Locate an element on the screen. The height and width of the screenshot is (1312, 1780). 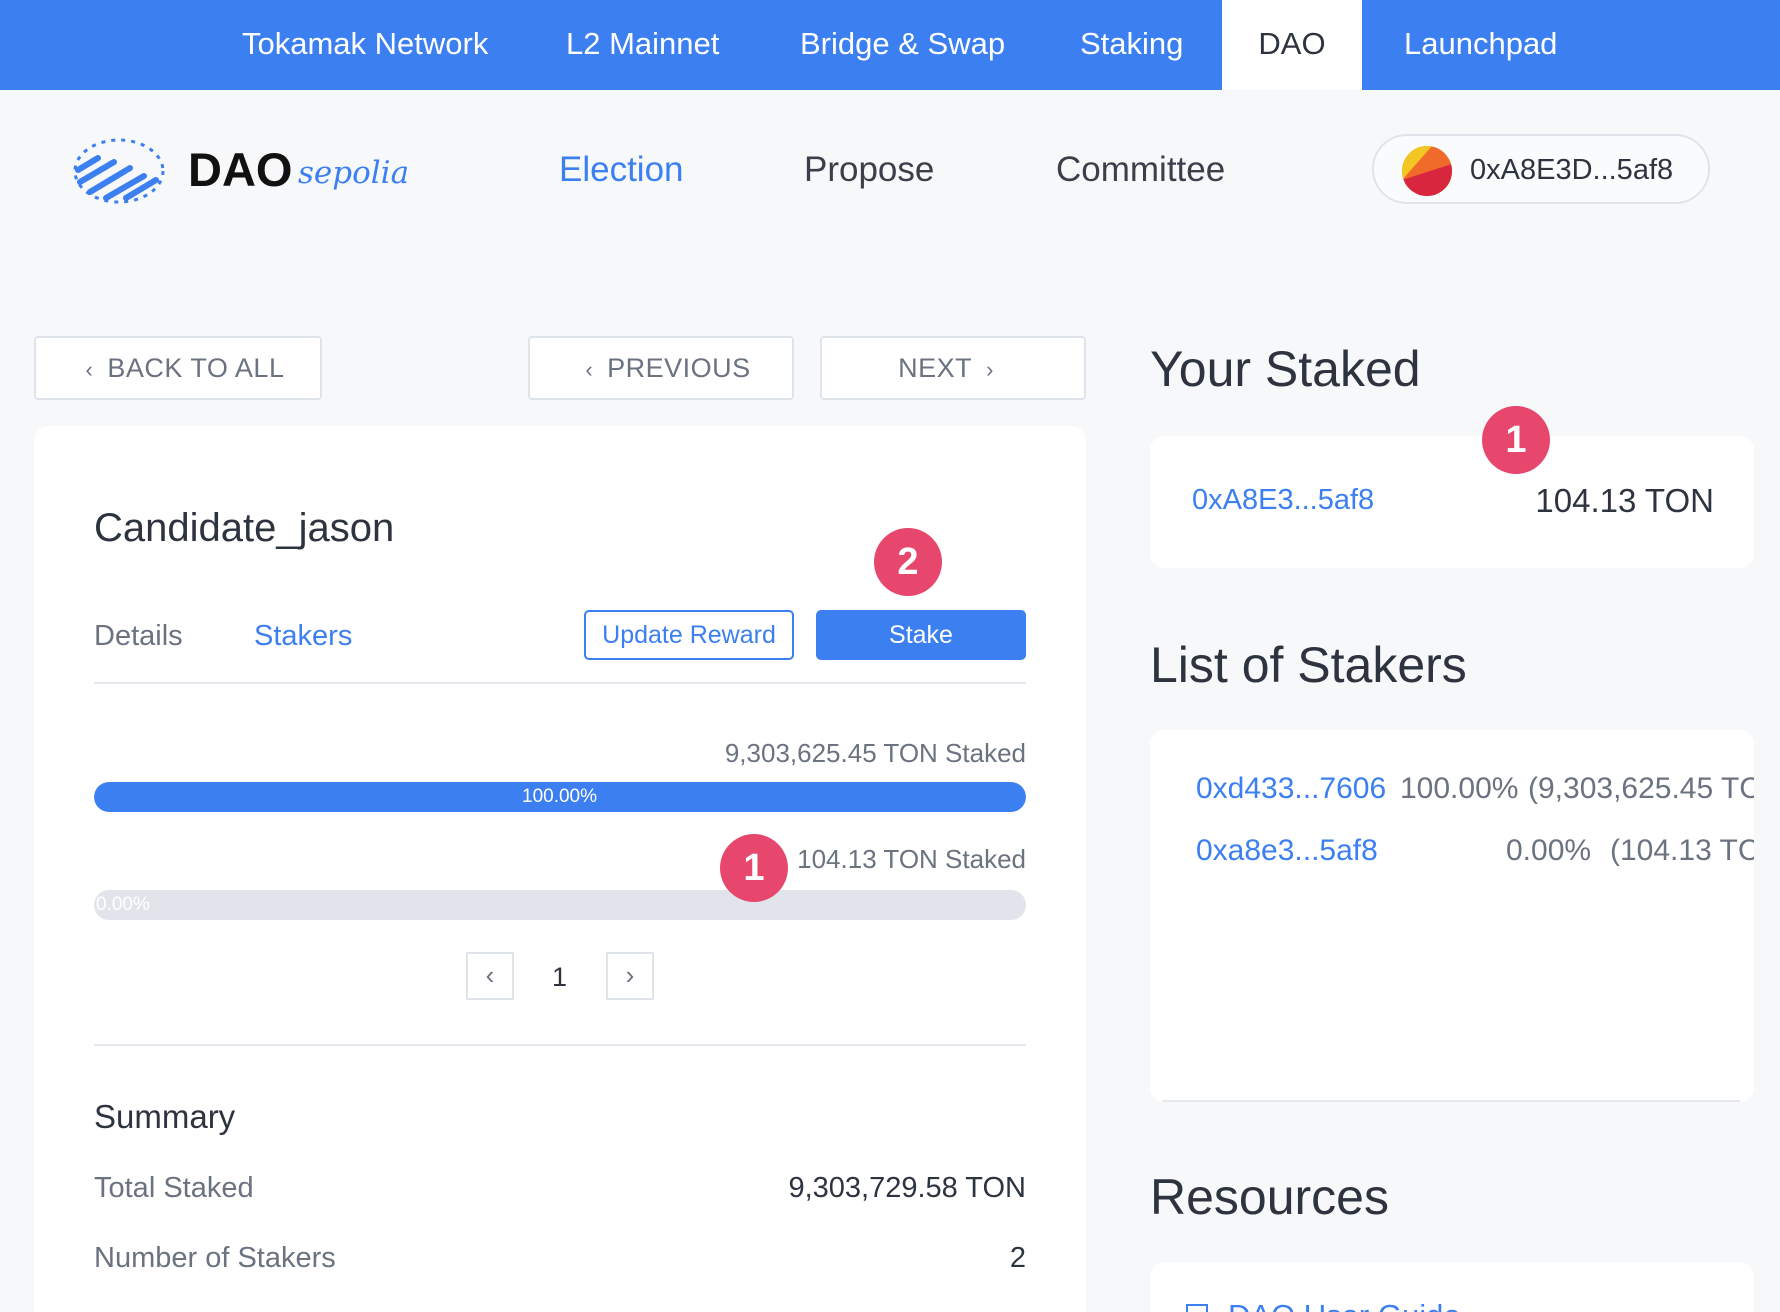
wallet-address: 0xA8E3D...5af8 is located at coordinates (1572, 170).